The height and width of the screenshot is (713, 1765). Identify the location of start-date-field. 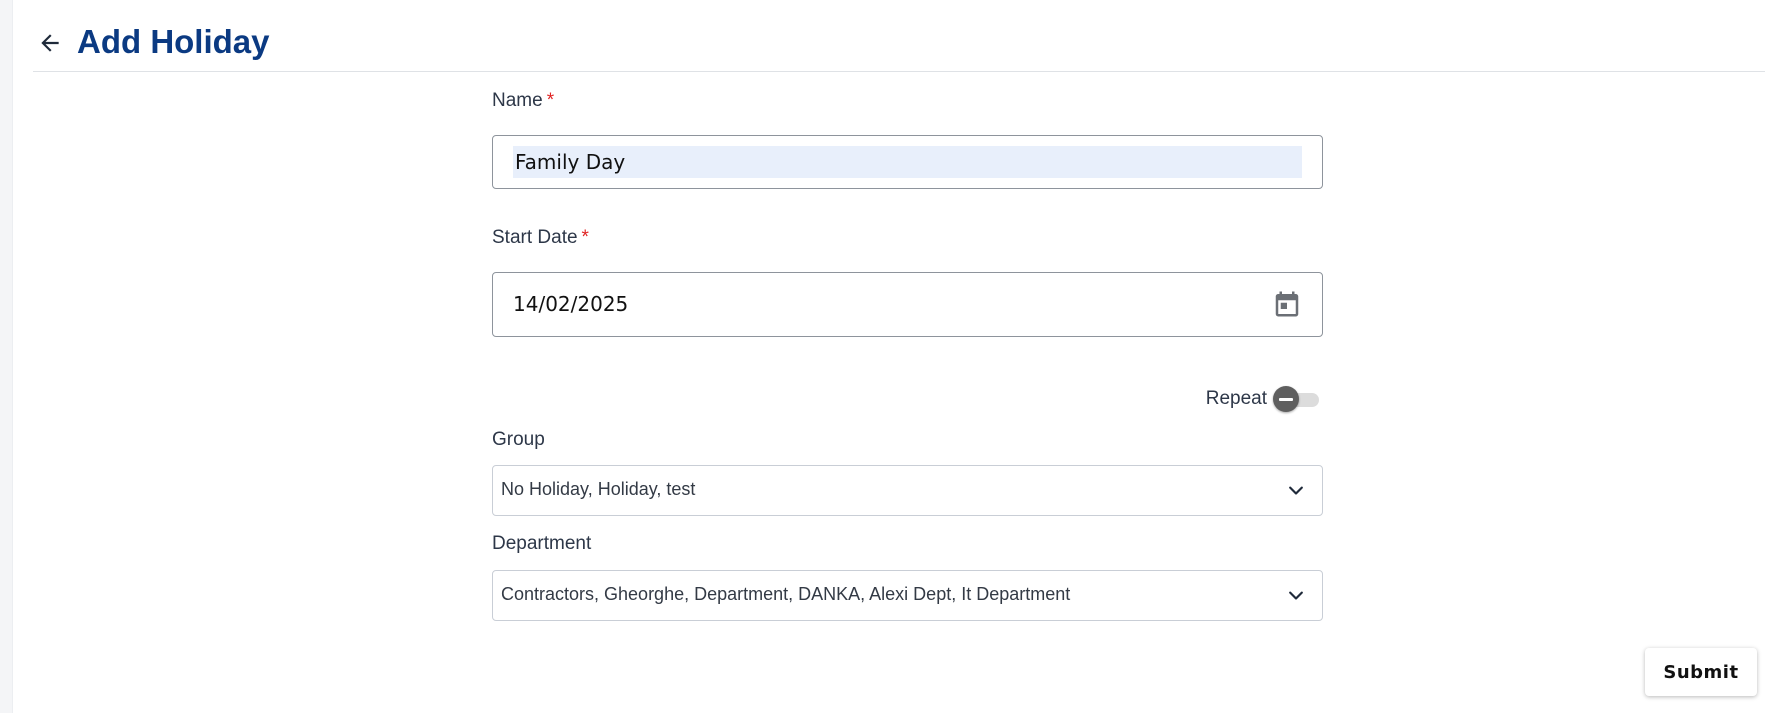
(907, 304).